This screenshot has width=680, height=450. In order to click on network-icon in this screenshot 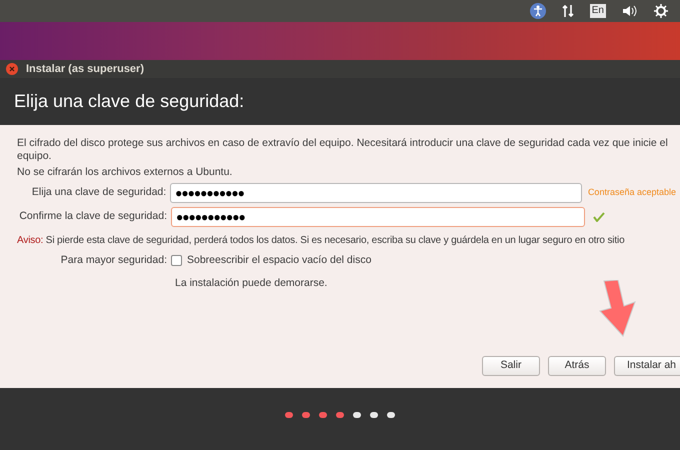, I will do `click(568, 11)`.